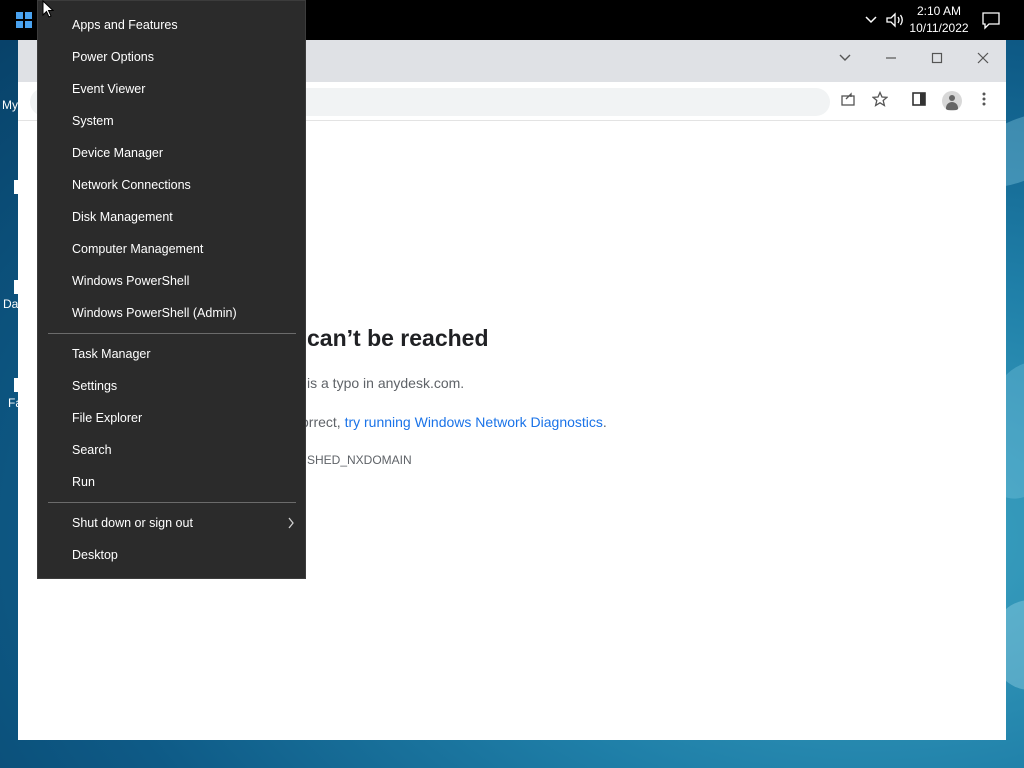  Describe the element at coordinates (171, 153) in the screenshot. I see `menu-item-device-manager: Device Manager` at that location.